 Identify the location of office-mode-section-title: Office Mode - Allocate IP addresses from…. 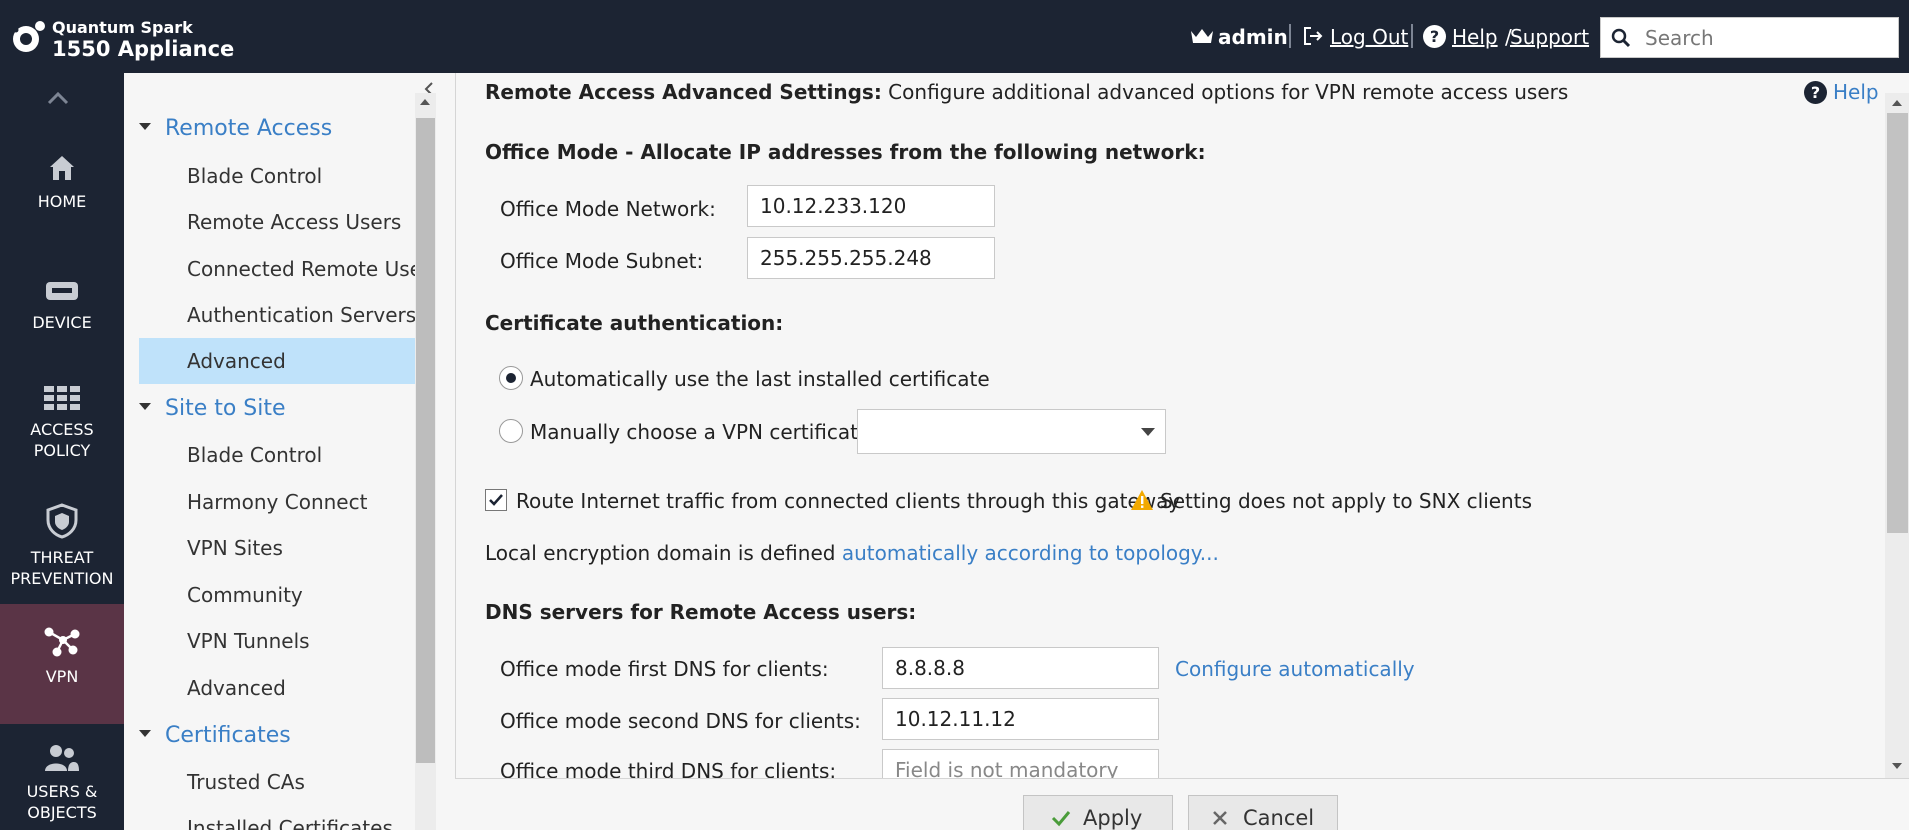
(845, 152).